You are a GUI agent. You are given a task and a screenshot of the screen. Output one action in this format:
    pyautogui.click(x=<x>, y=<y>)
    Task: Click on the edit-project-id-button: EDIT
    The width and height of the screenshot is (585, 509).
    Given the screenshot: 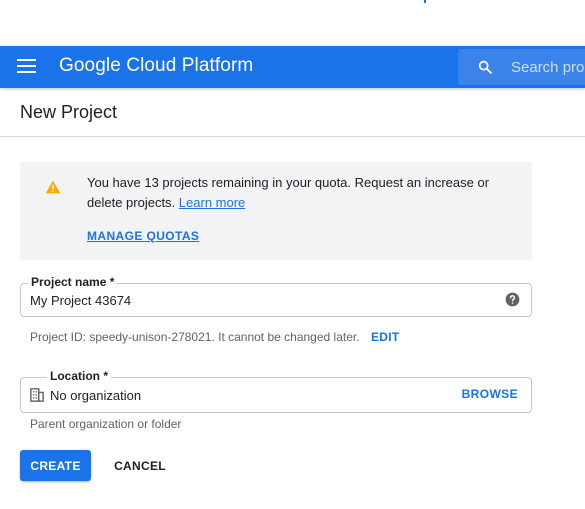 What is the action you would take?
    pyautogui.click(x=385, y=337)
    